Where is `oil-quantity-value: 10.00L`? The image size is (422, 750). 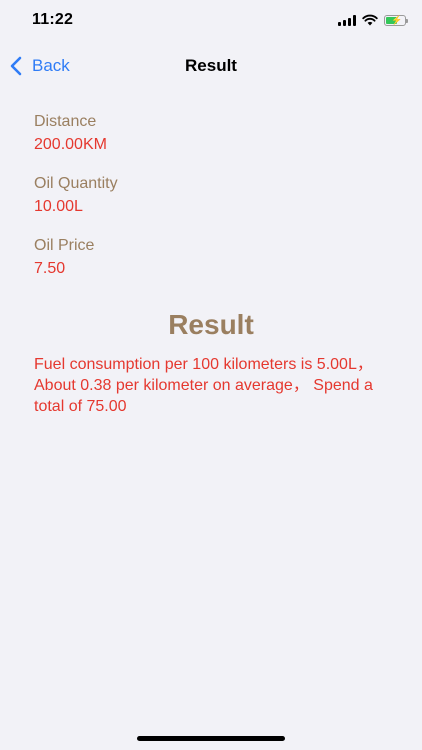
oil-quantity-value: 10.00L is located at coordinates (58, 206).